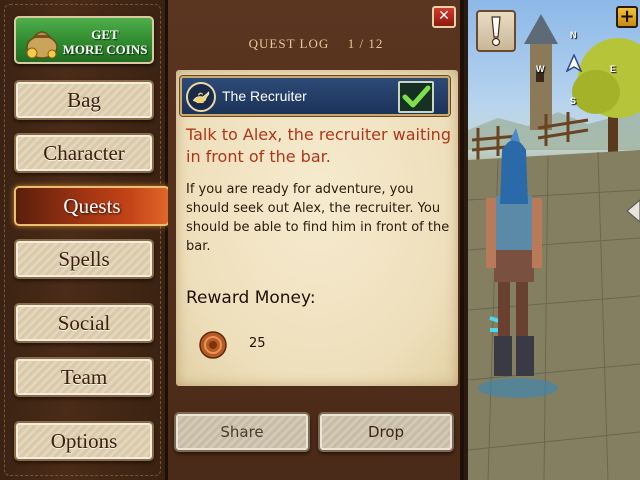  I want to click on share-button: Share, so click(242, 432).